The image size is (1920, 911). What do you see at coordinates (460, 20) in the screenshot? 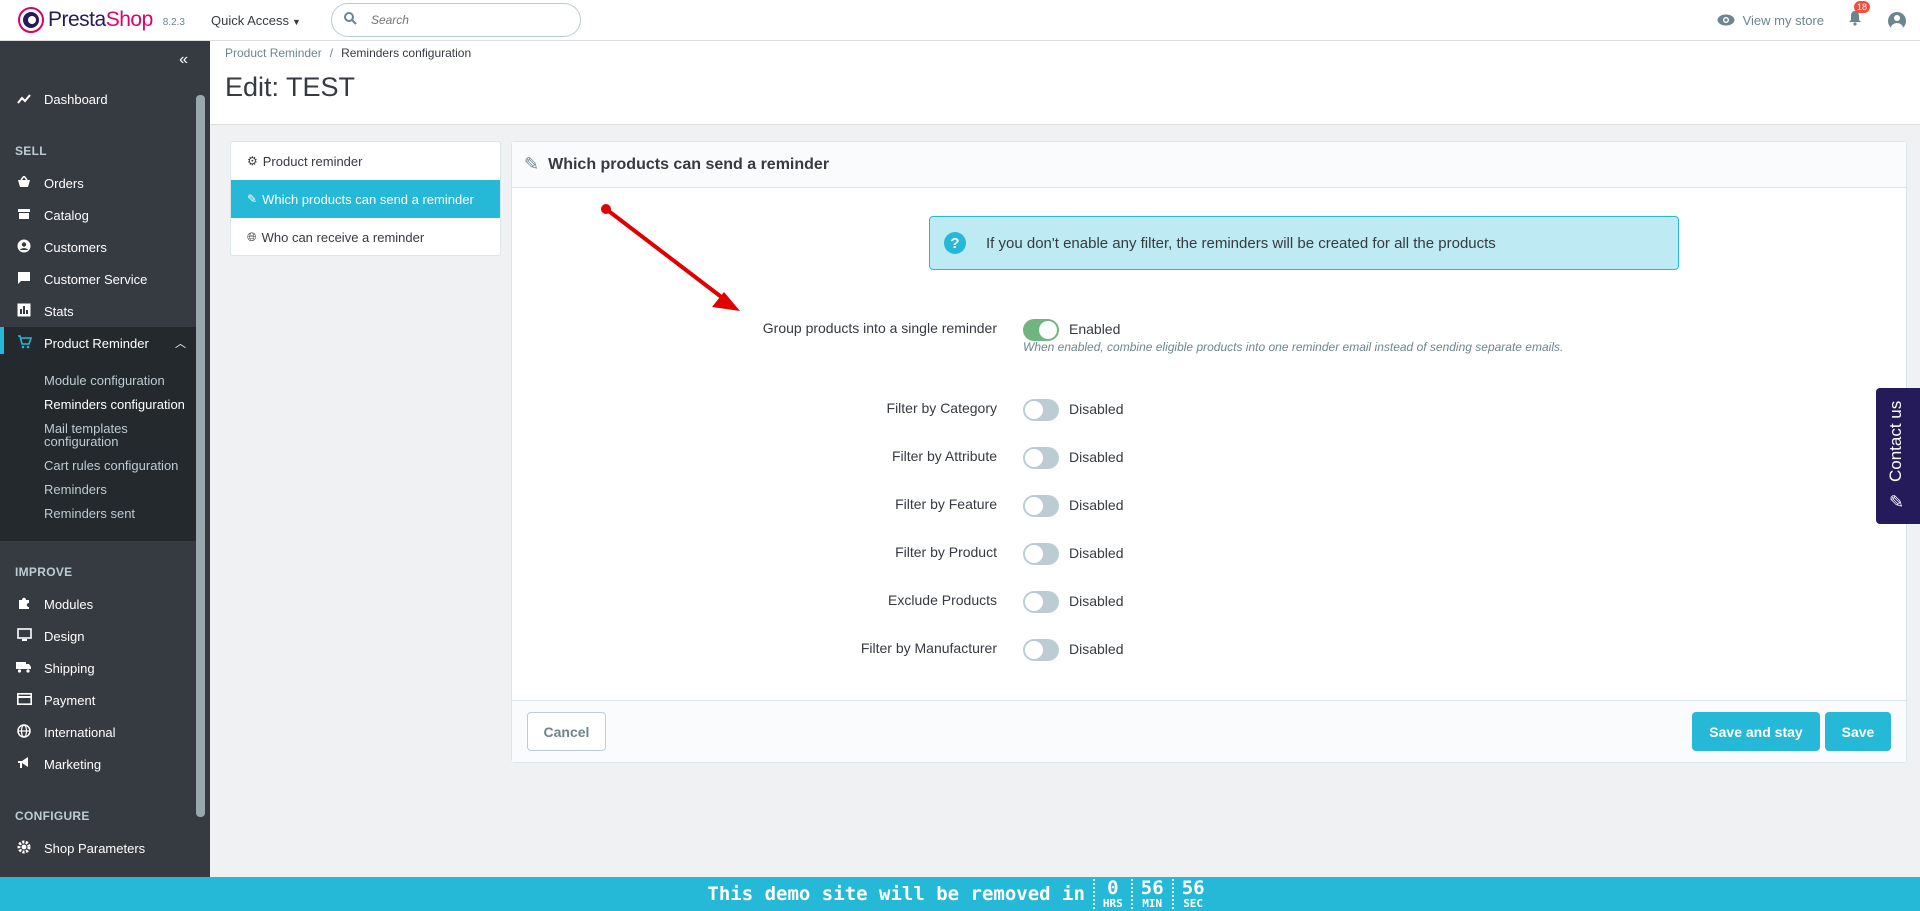
I see `search-input` at bounding box center [460, 20].